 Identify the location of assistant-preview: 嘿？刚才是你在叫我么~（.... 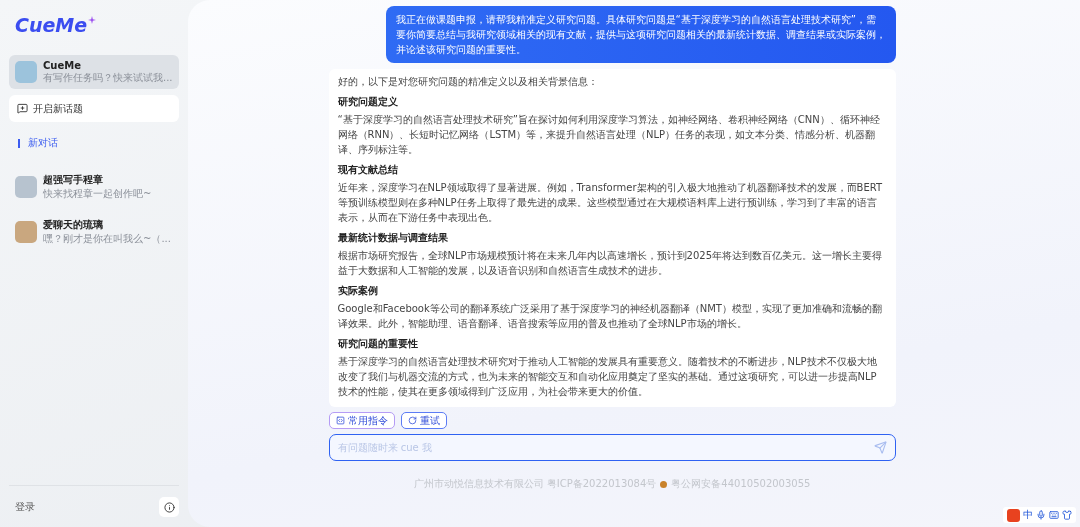
(107, 239).